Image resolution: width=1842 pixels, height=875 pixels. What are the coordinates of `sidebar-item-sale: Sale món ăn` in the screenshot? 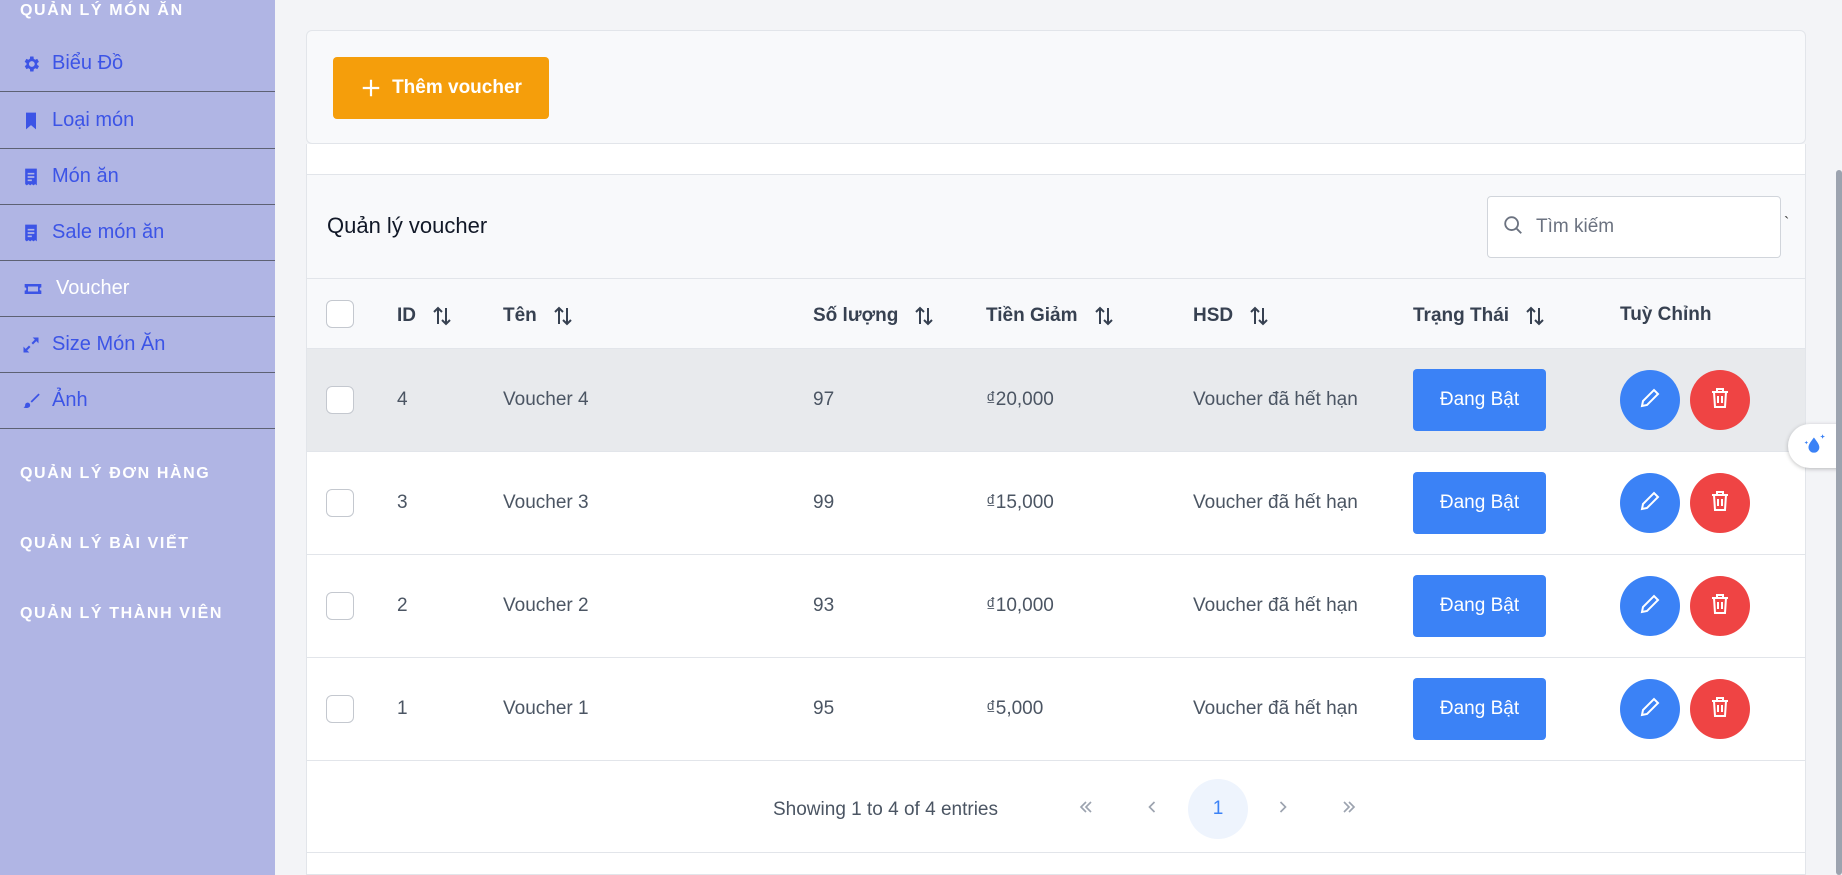 It's located at (137, 233).